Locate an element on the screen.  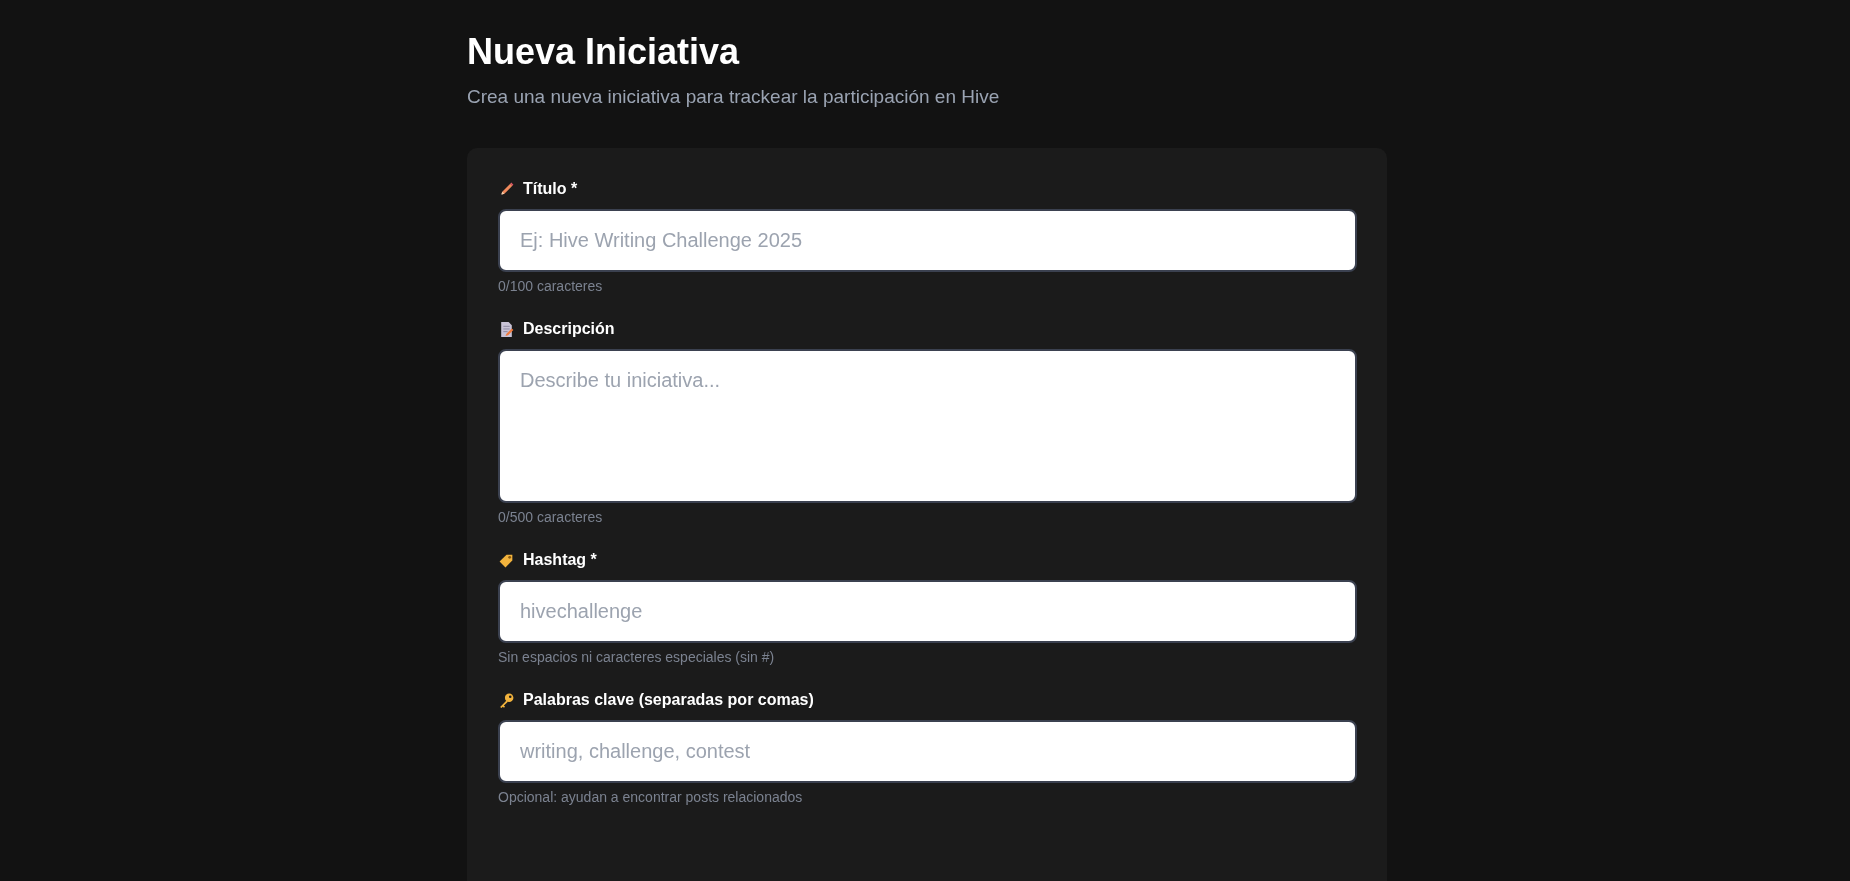
helper-text: 0/500 caracteres is located at coordinates (551, 517).